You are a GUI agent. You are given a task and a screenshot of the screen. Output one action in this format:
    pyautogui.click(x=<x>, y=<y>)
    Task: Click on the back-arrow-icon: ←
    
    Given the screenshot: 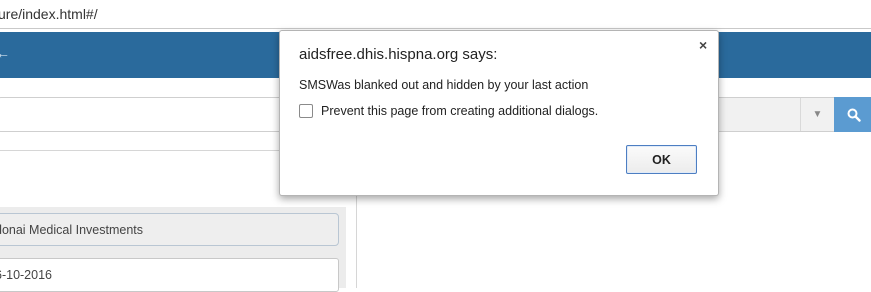 What is the action you would take?
    pyautogui.click(x=5, y=53)
    